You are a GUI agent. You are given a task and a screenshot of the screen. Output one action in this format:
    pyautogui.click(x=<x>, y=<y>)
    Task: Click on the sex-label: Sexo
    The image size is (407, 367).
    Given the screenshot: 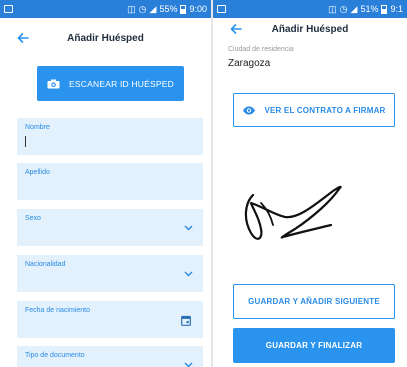 What is the action you would take?
    pyautogui.click(x=33, y=218)
    